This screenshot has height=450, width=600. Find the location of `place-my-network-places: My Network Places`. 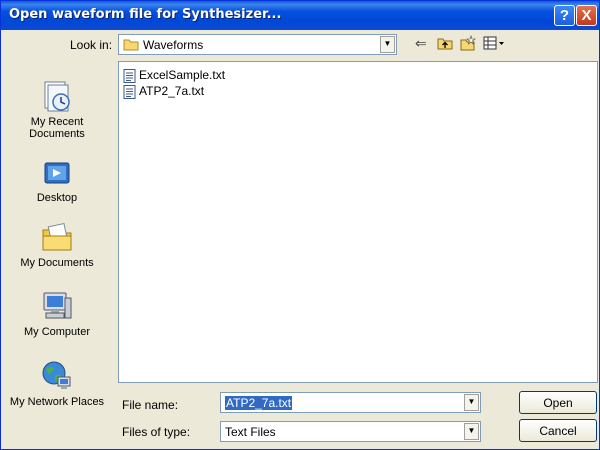

place-my-network-places: My Network Places is located at coordinates (57, 383).